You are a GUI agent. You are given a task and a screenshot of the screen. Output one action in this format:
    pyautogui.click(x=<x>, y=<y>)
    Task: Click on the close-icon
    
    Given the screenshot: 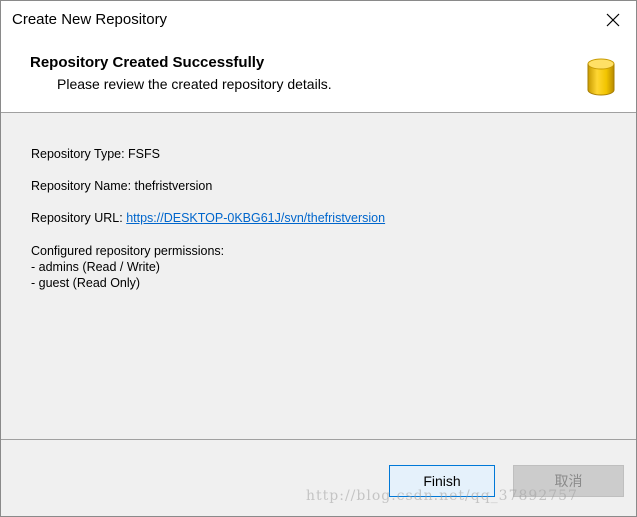 What is the action you would take?
    pyautogui.click(x=613, y=20)
    